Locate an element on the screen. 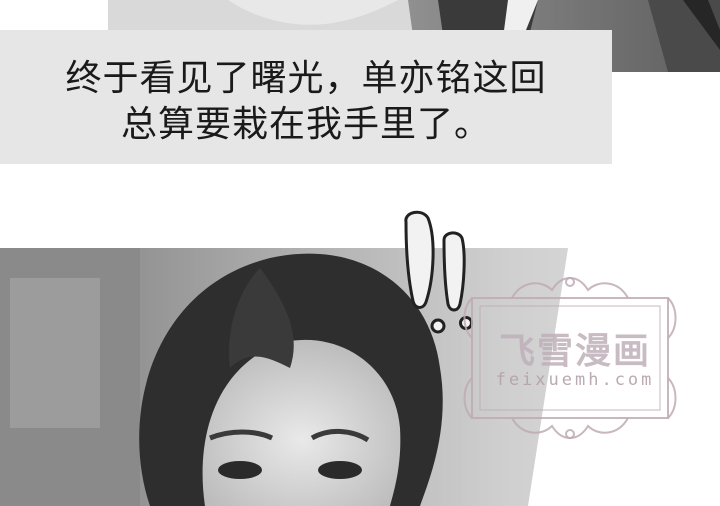 The image size is (720, 506). caption-line-1: 终于看见了曙光，单亦铭这回 is located at coordinates (306, 78).